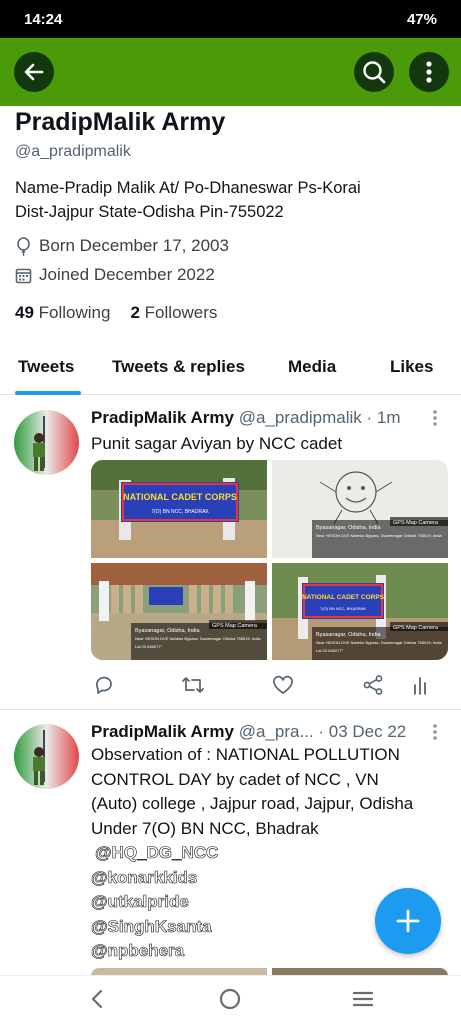 Image resolution: width=461 pixels, height=1024 pixels. Describe the element at coordinates (46, 367) in the screenshot. I see `tab-tweets: Tweets` at that location.